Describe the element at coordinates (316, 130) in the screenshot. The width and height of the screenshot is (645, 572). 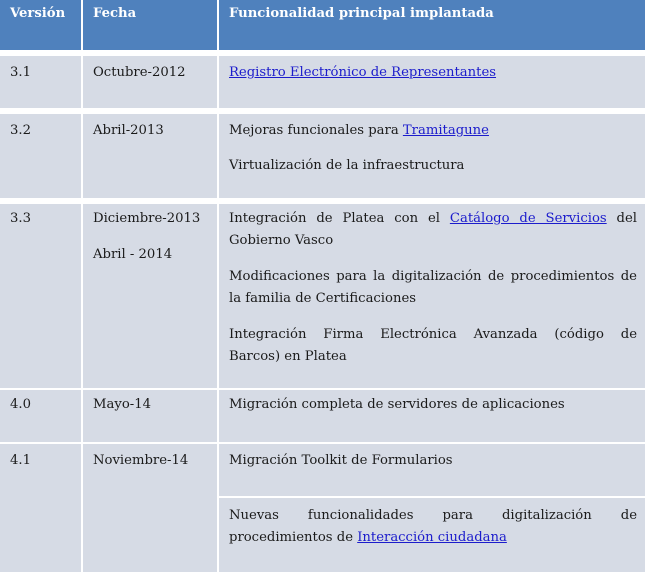
I see `feature-text: Mejoras funcionales para` at that location.